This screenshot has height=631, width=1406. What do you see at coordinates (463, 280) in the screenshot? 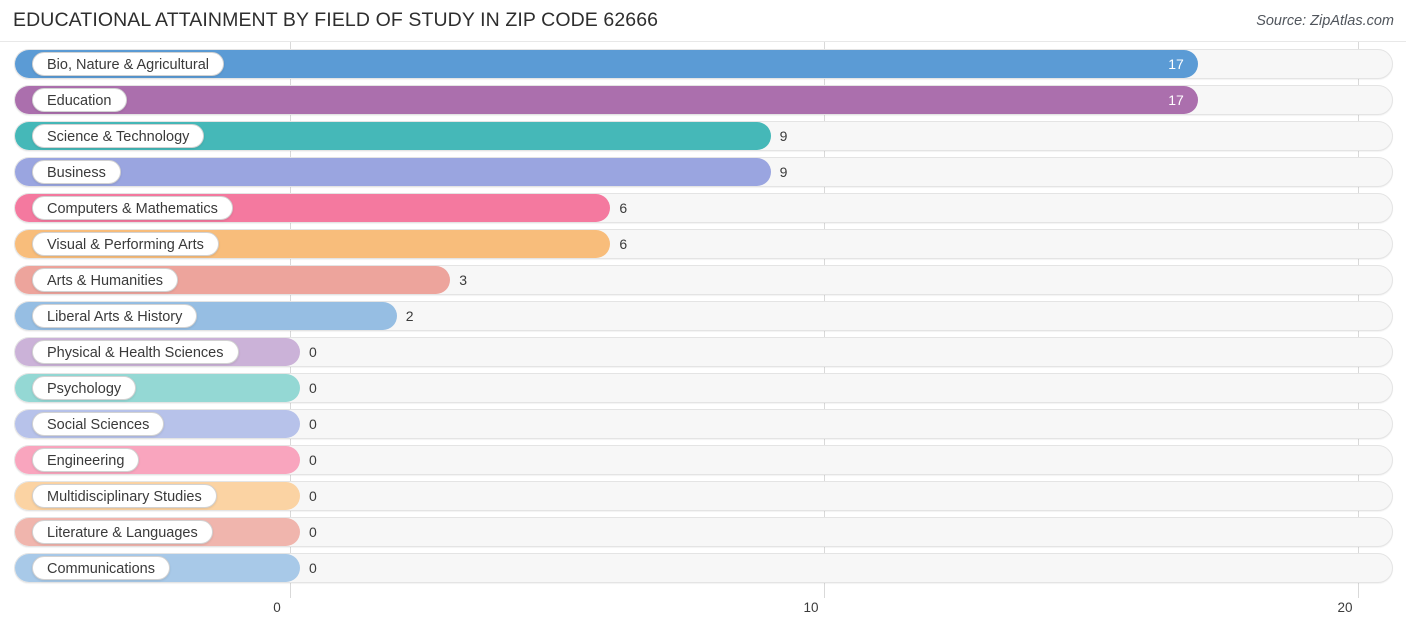
I see `bar-value-label: 3` at bounding box center [463, 280].